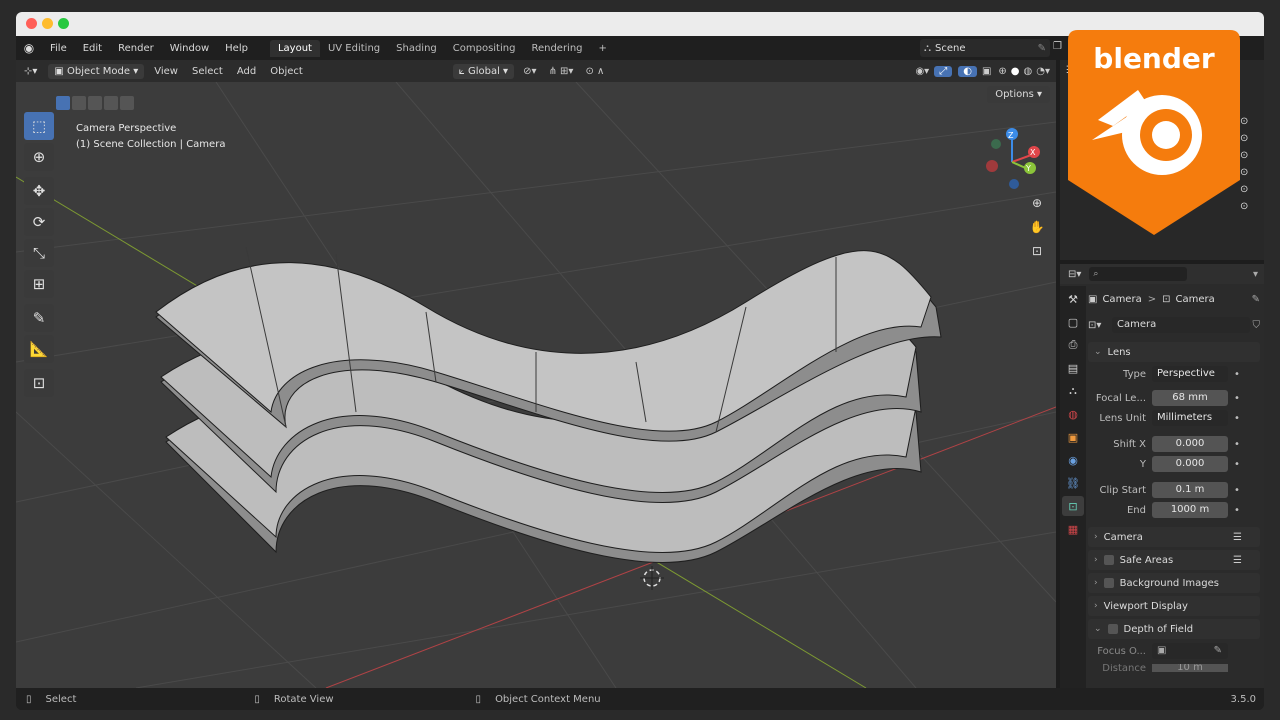 The height and width of the screenshot is (720, 1280). I want to click on select-new-icon, so click(63, 103).